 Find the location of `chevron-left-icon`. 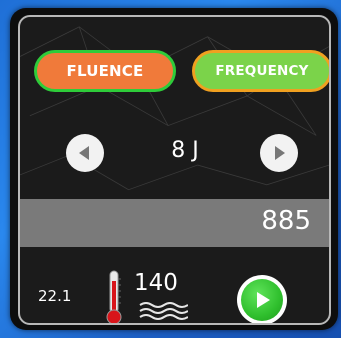

chevron-left-icon is located at coordinates (84, 153).